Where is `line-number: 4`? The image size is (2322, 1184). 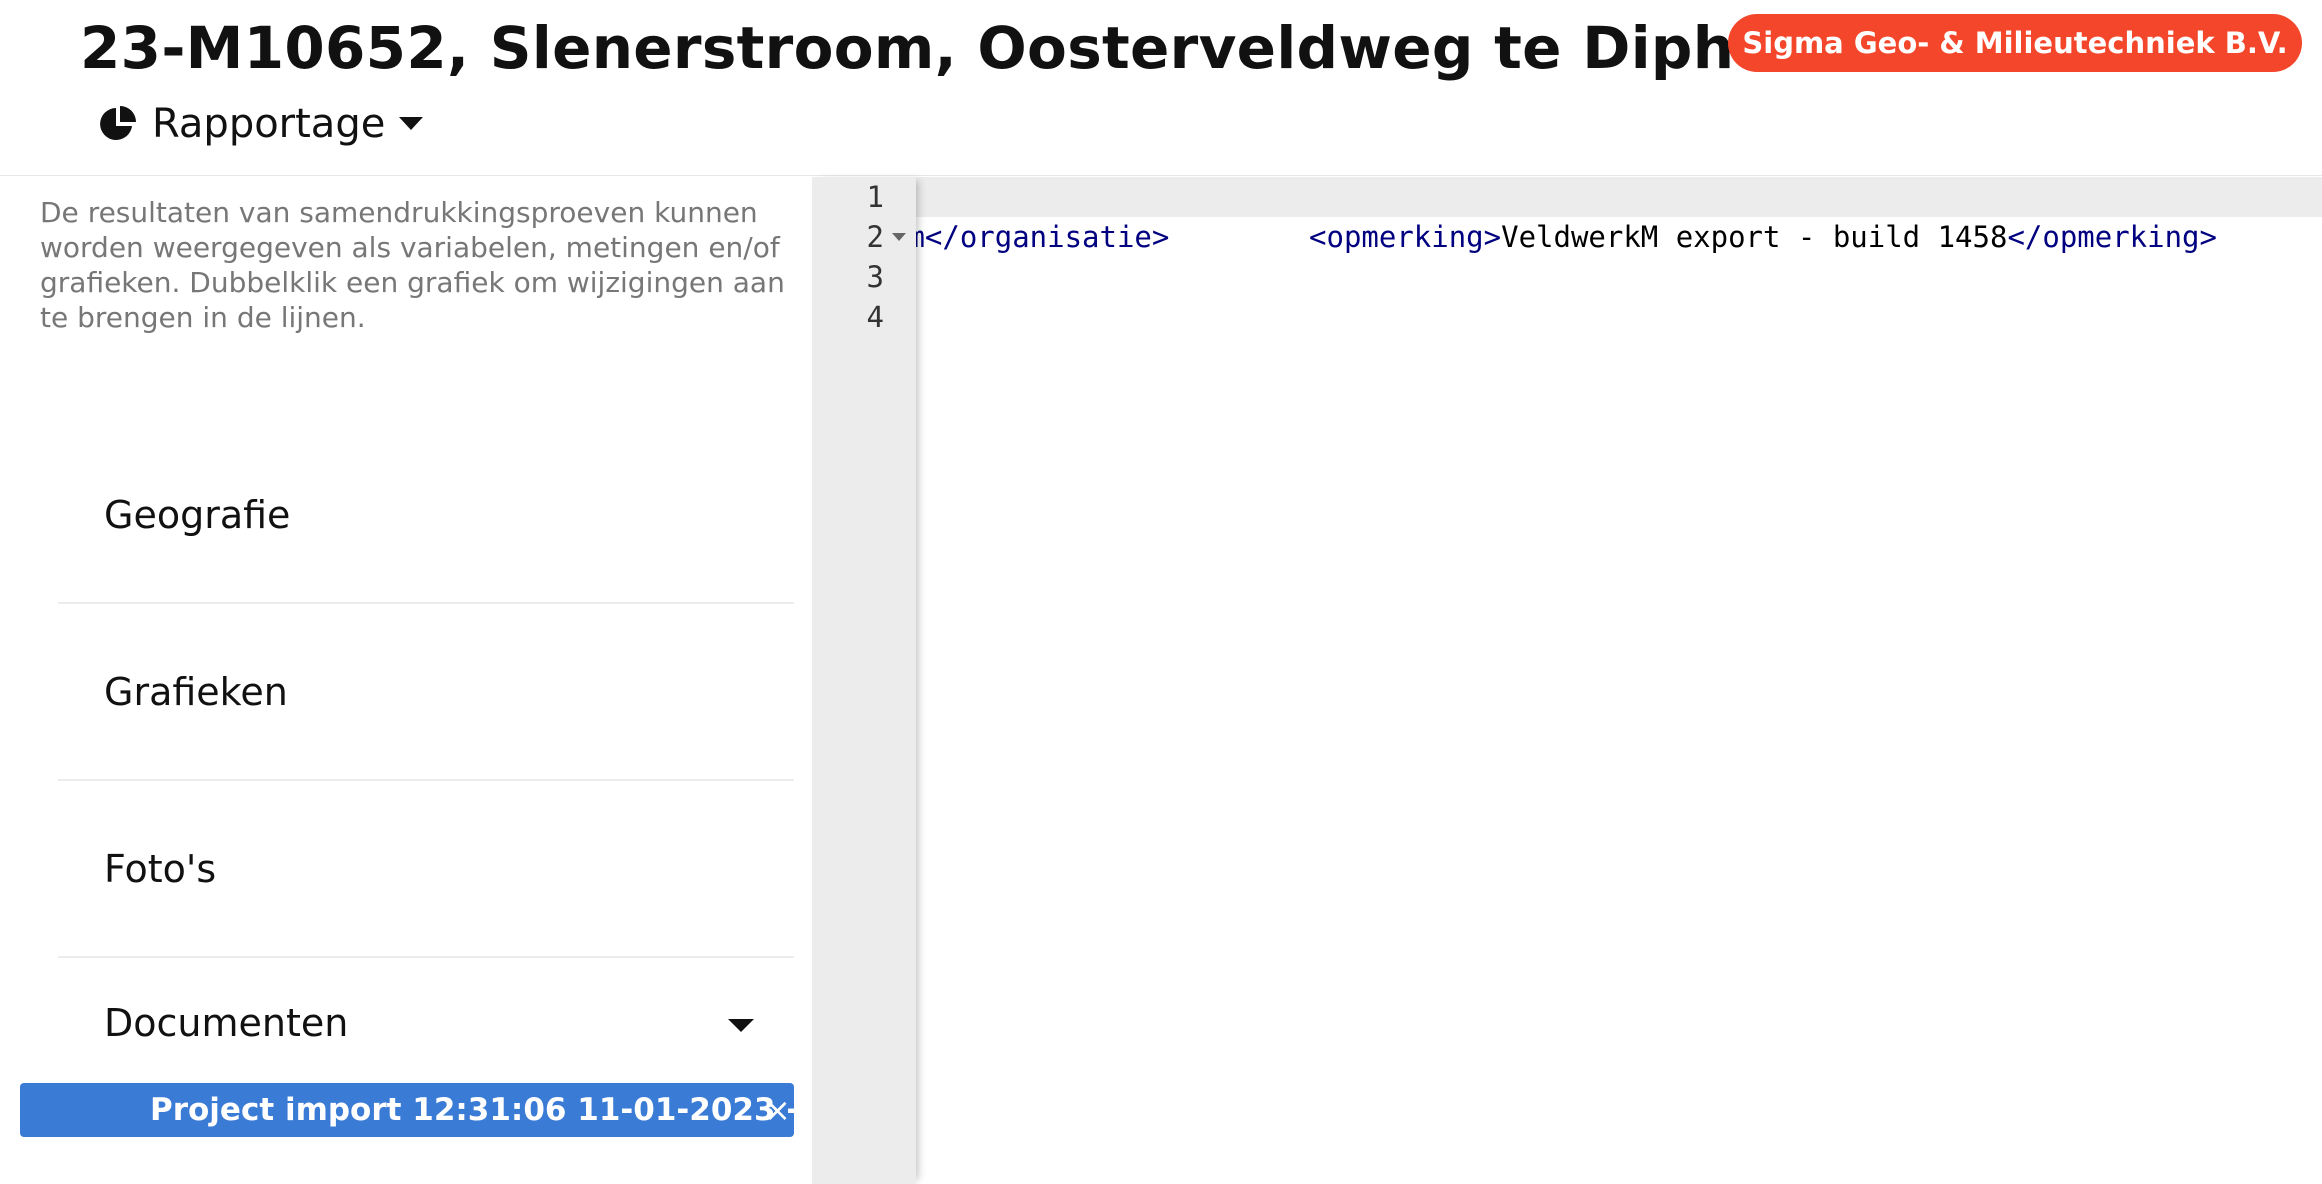 line-number: 4 is located at coordinates (875, 317).